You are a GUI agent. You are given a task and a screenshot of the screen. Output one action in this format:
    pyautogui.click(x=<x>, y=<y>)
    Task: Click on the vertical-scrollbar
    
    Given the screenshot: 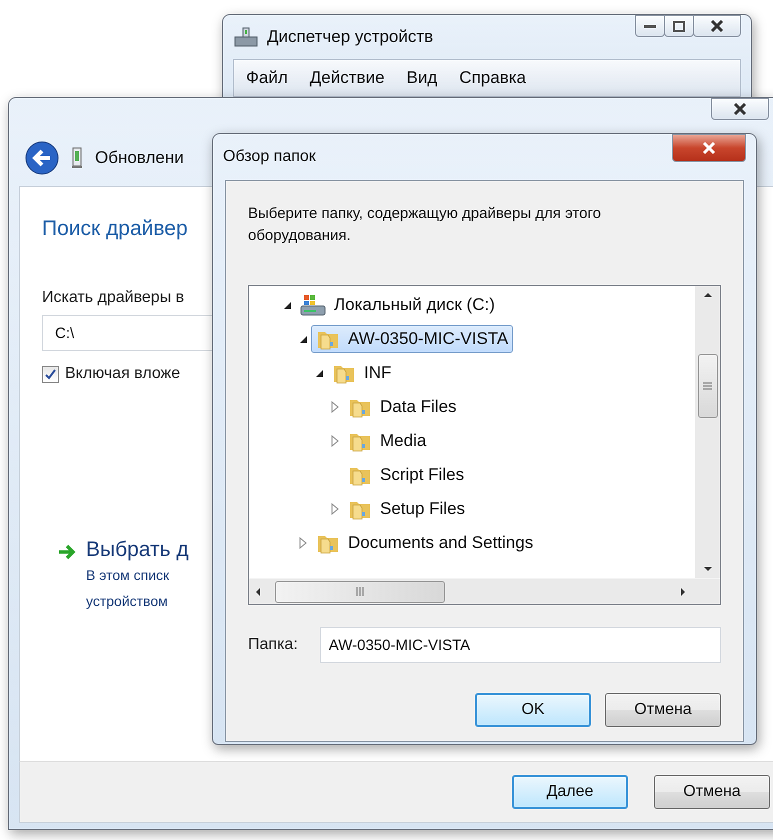 What is the action you would take?
    pyautogui.click(x=707, y=432)
    